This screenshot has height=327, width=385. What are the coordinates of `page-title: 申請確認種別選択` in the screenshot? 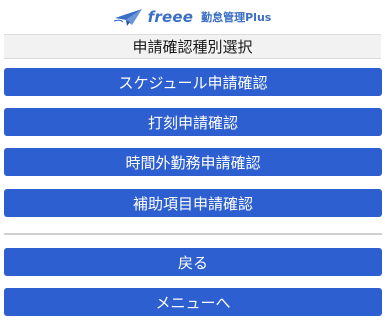 It's located at (192, 46).